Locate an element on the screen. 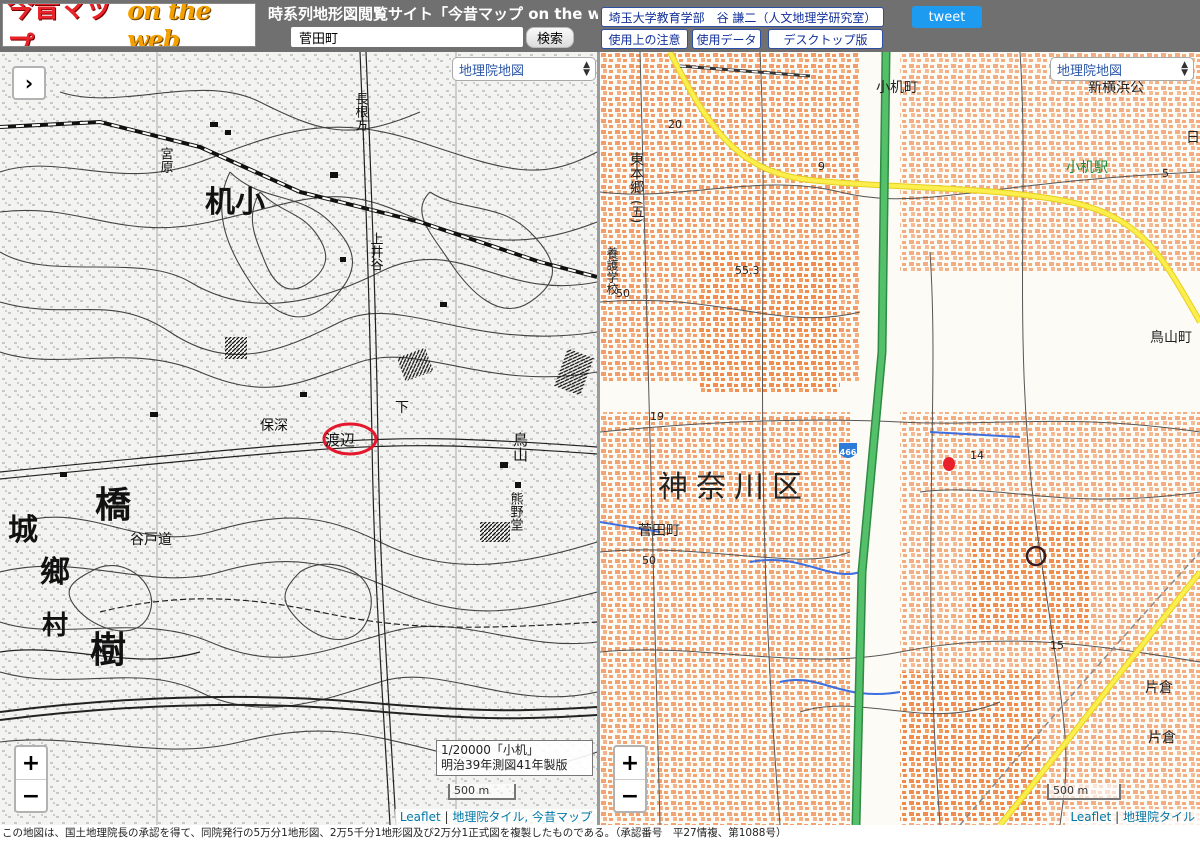  left-attribution: Leaflet | 地理院タイル, 今昔マップ is located at coordinates (495, 817).